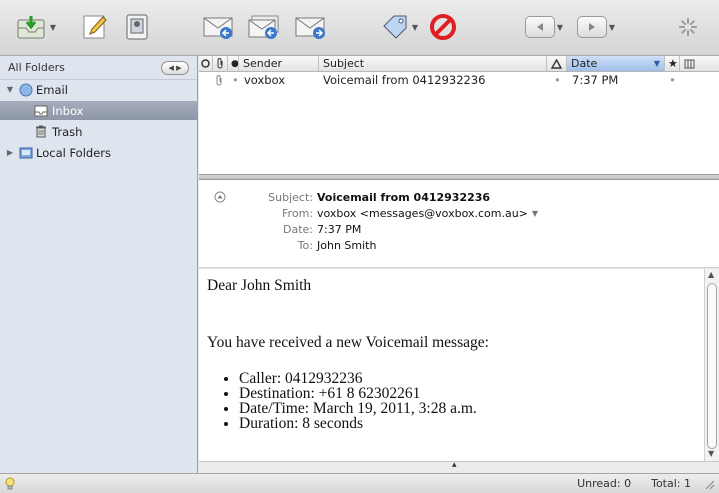  Describe the element at coordinates (99, 110) in the screenshot. I see `folder-inbox: Inbox` at that location.